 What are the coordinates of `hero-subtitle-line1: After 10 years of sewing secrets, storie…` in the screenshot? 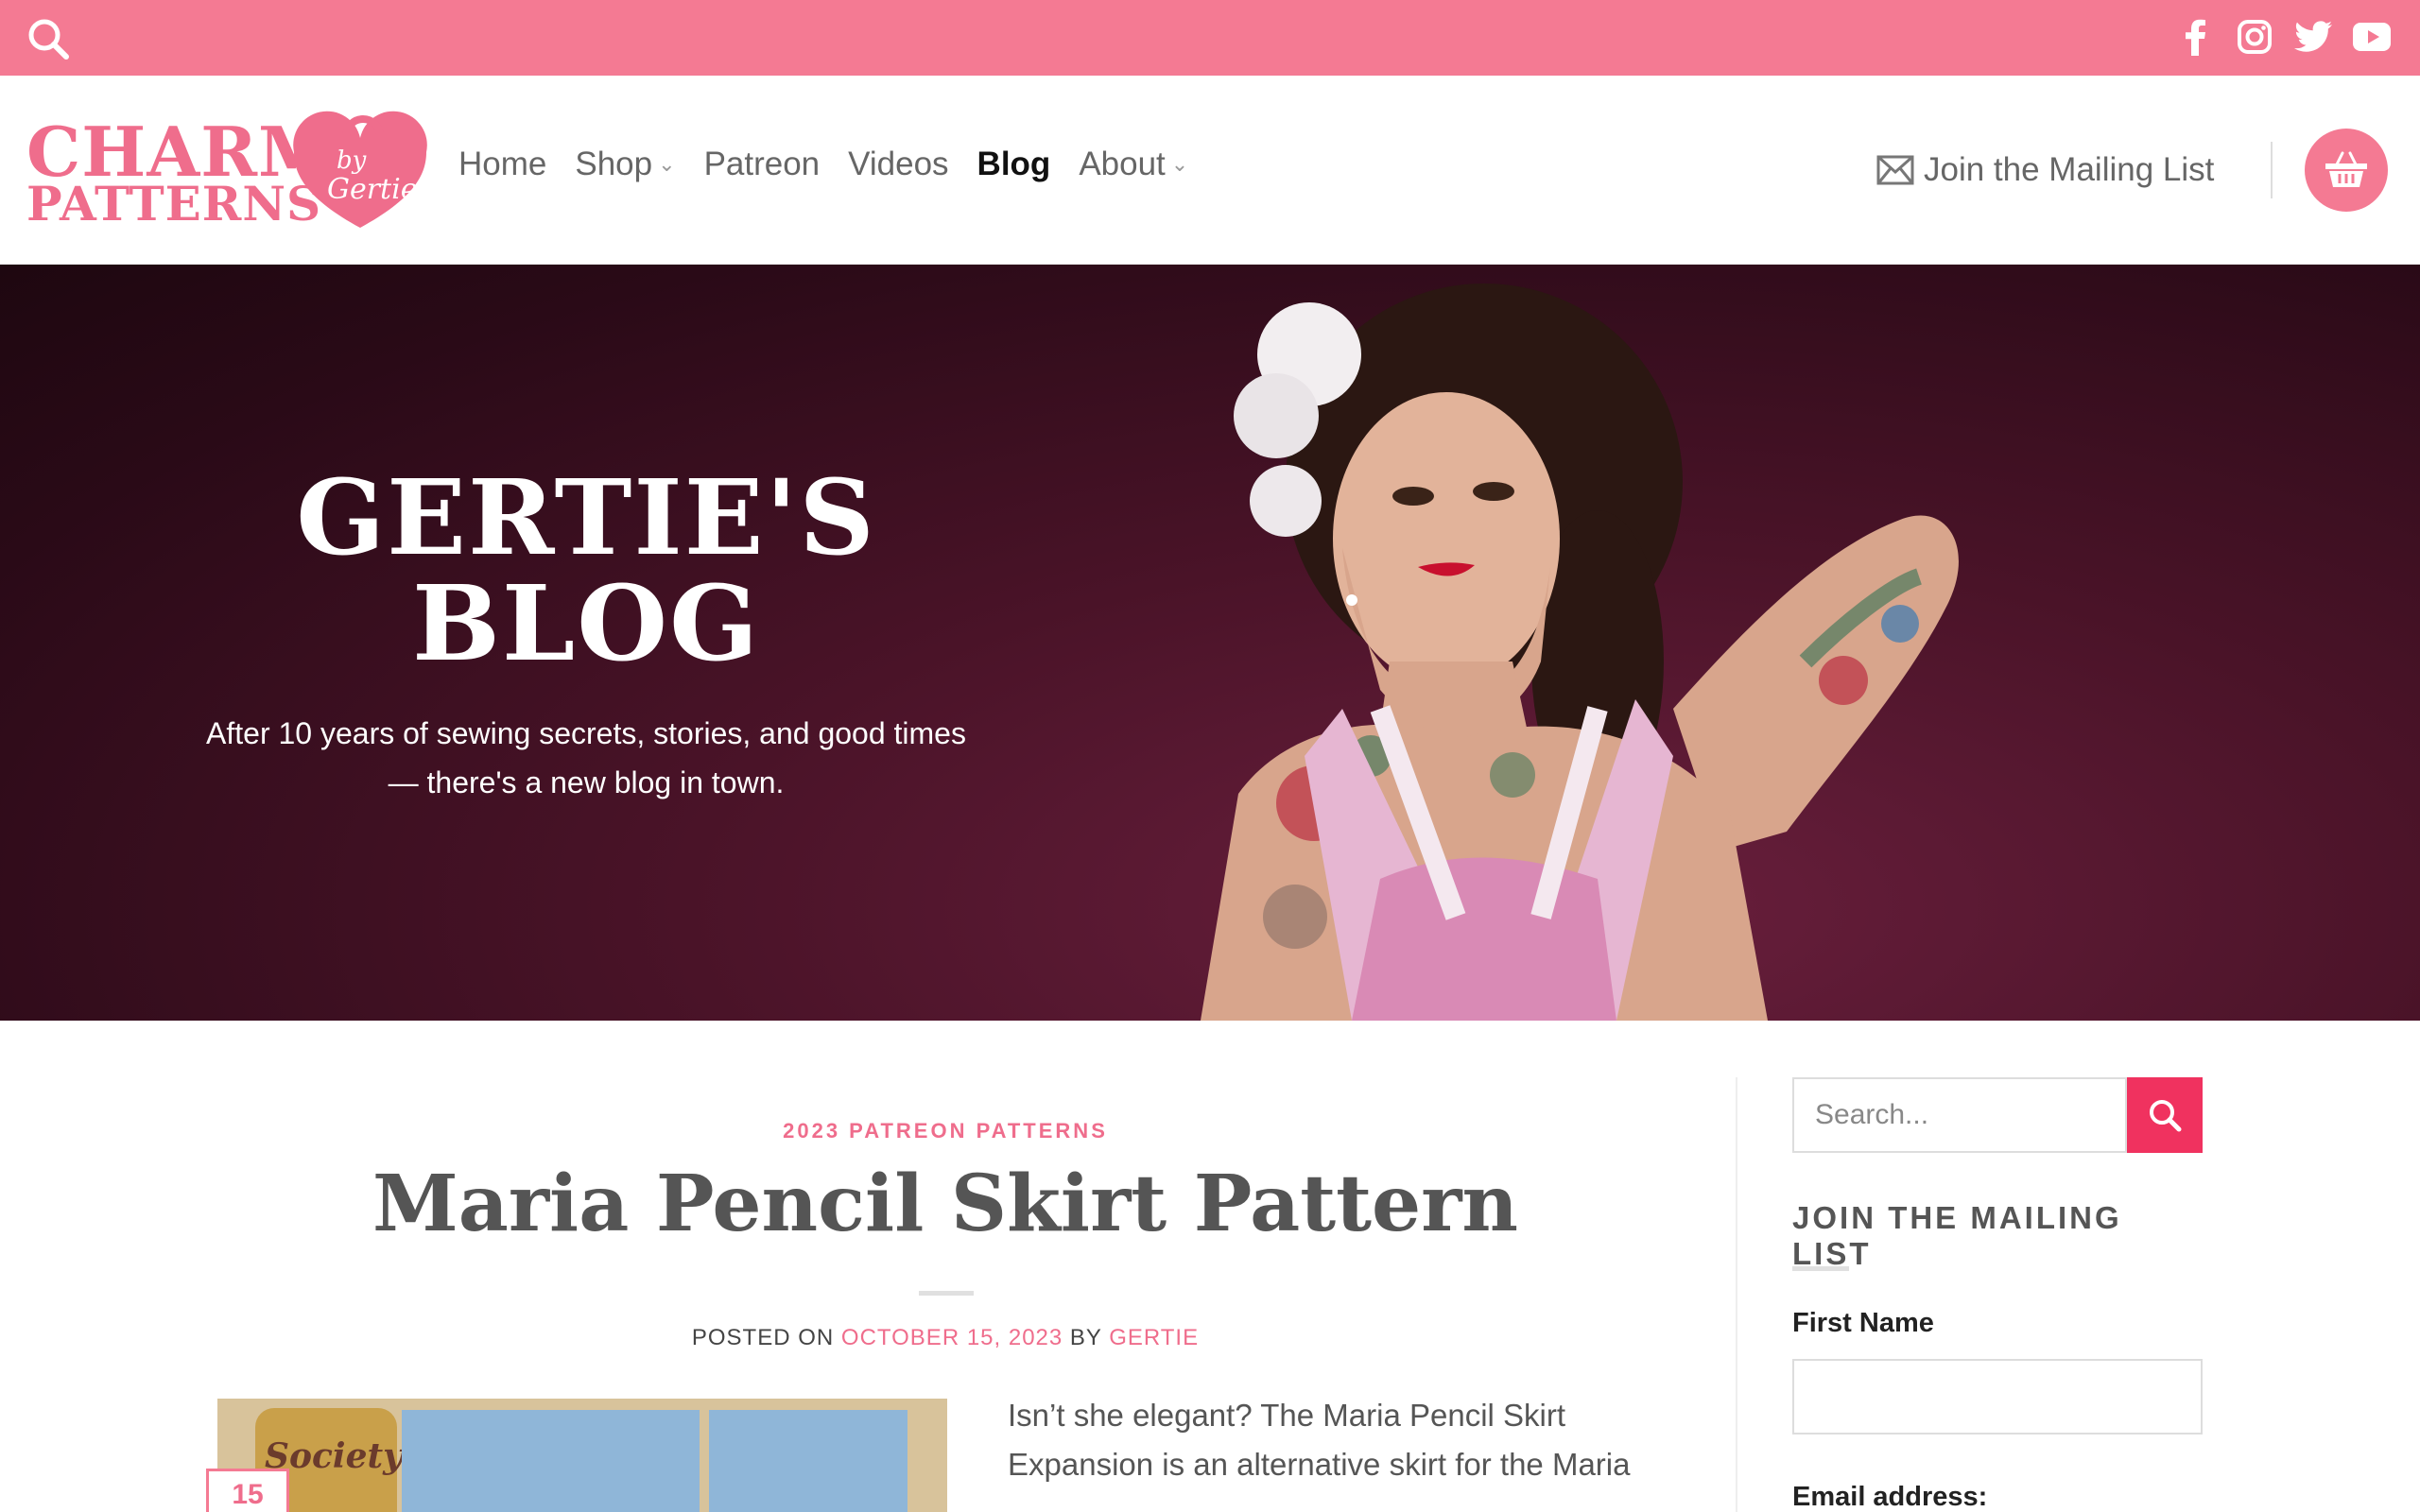 It's located at (586, 733).